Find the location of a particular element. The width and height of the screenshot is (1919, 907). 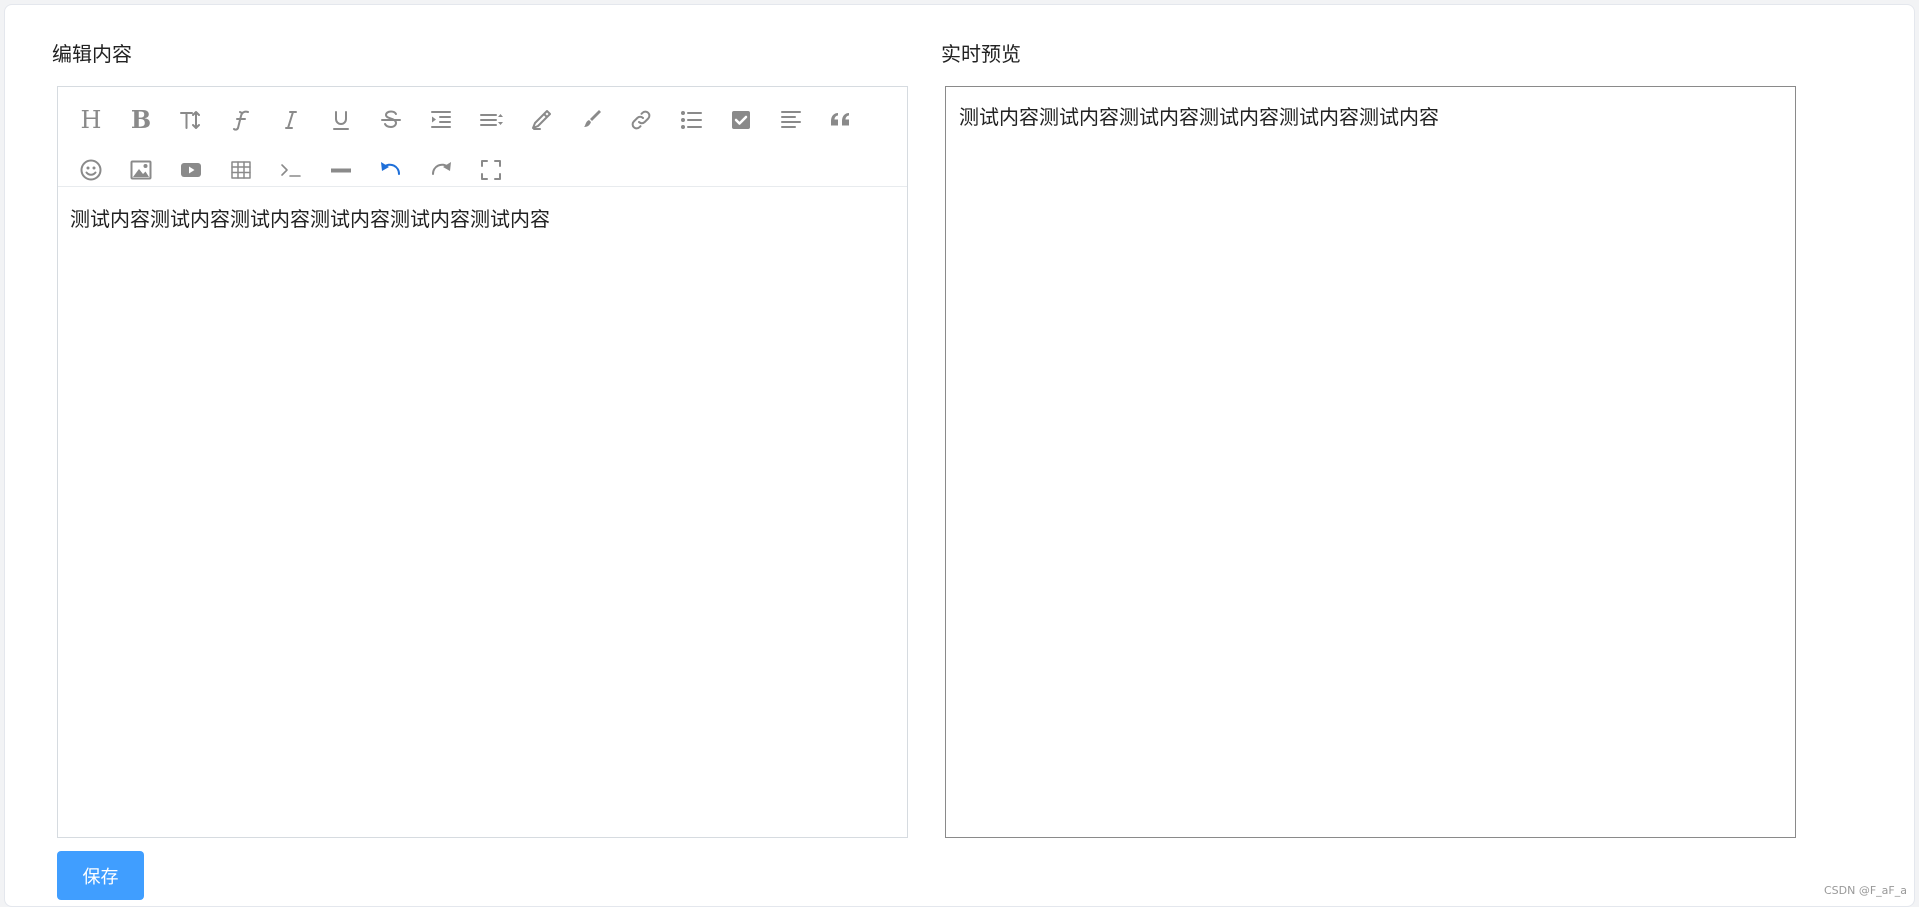

blockquote-button is located at coordinates (841, 120).